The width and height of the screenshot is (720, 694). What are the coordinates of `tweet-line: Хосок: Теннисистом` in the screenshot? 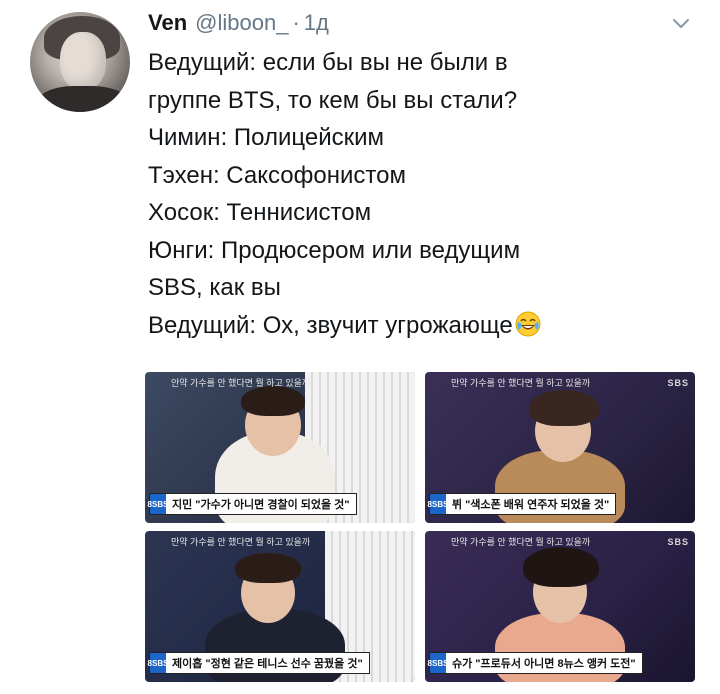 It's located at (260, 212).